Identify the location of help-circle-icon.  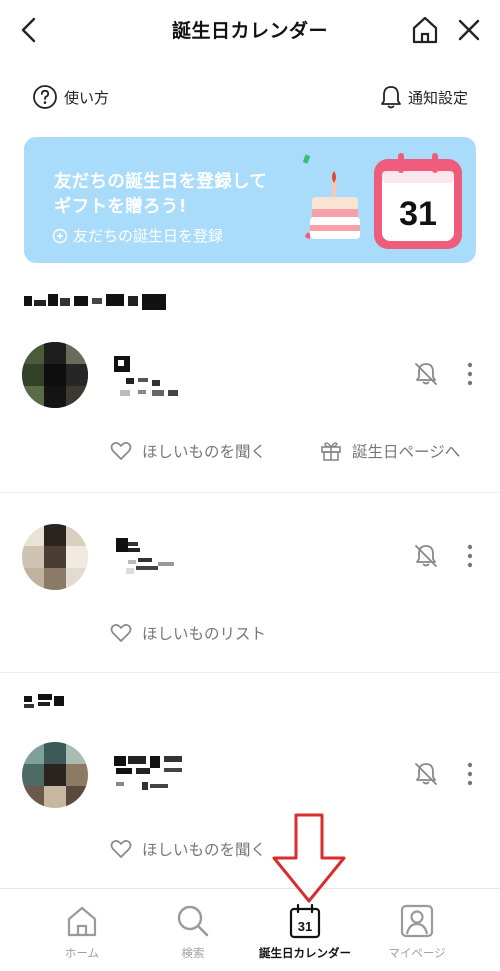
(45, 97).